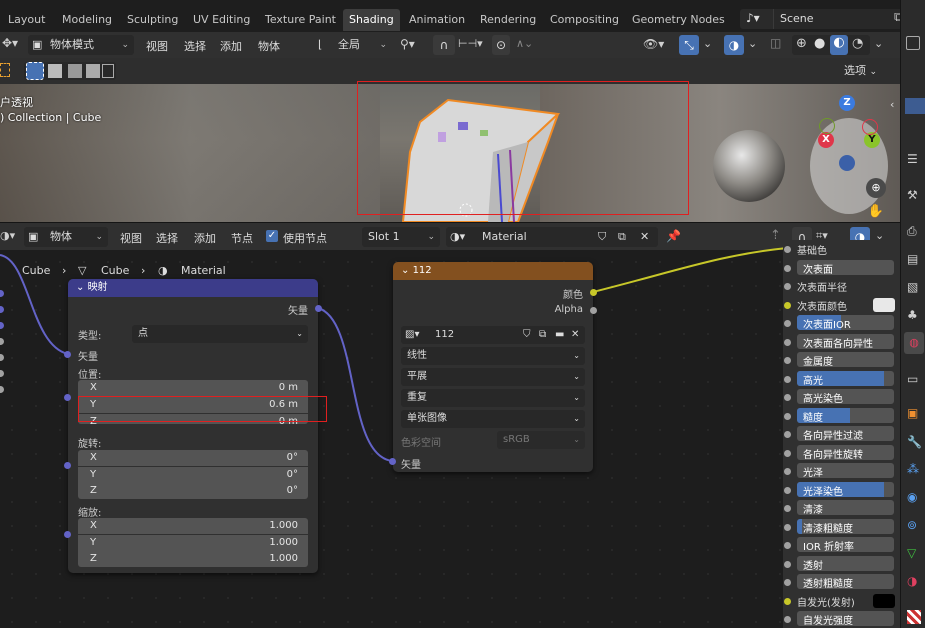 This screenshot has height=628, width=925. Describe the element at coordinates (914, 617) in the screenshot. I see `texture-icon` at that location.